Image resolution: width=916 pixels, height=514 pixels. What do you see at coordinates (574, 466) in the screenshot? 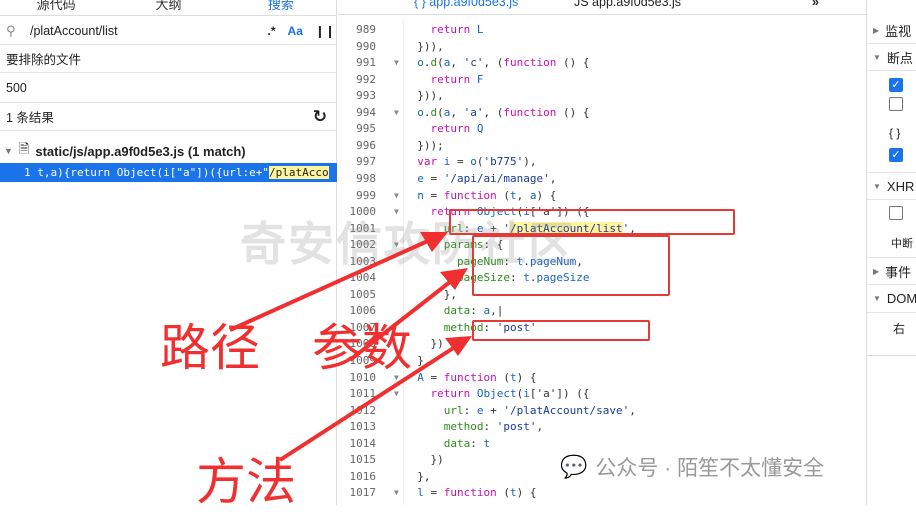
I see `wechat-icon: 💬` at bounding box center [574, 466].